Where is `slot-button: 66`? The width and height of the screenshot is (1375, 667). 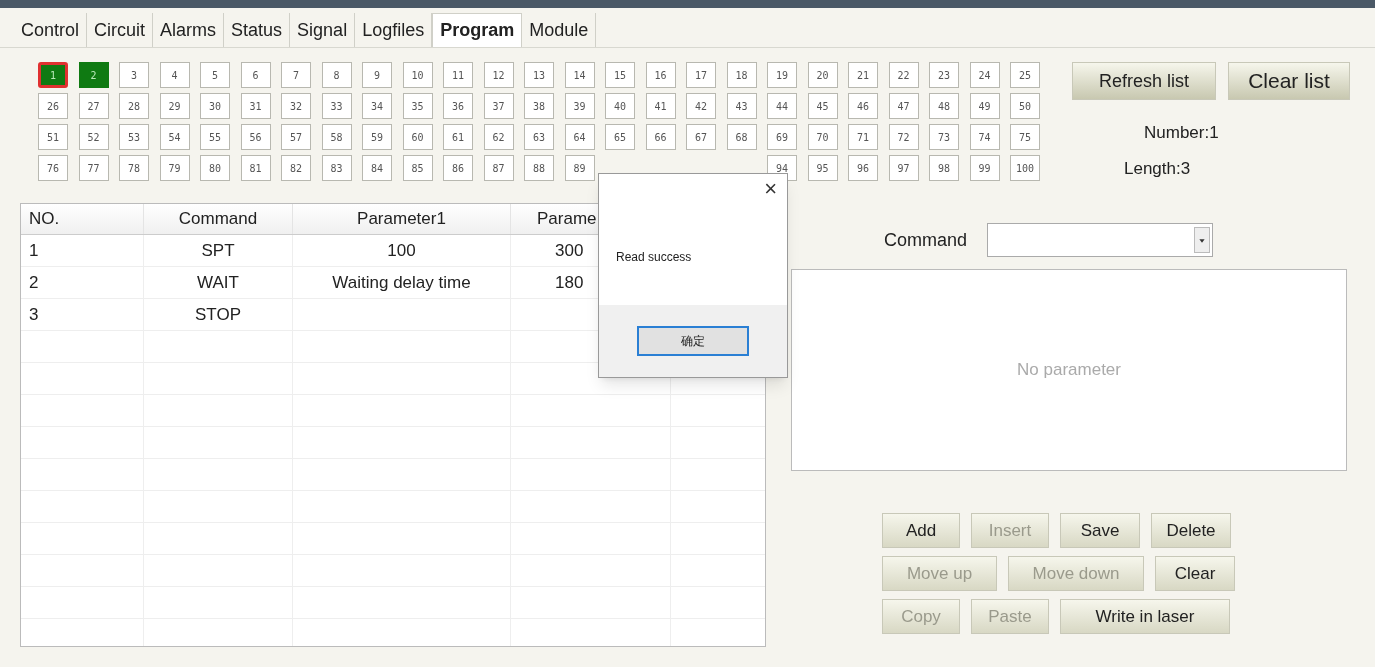
slot-button: 66 is located at coordinates (660, 137).